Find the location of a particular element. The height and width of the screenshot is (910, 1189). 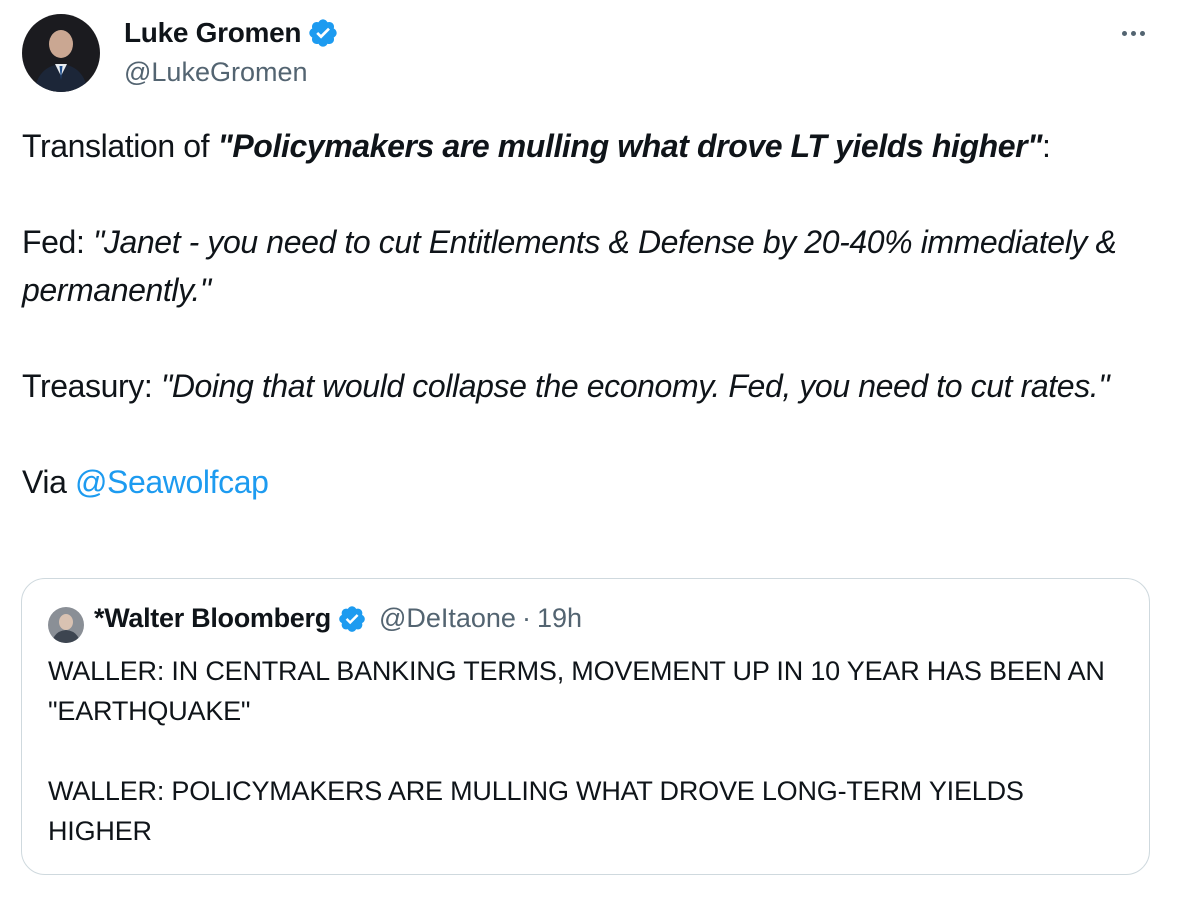

quoted-header: *Walter Bloomberg @DeItaone · 19h is located at coordinates (338, 618).